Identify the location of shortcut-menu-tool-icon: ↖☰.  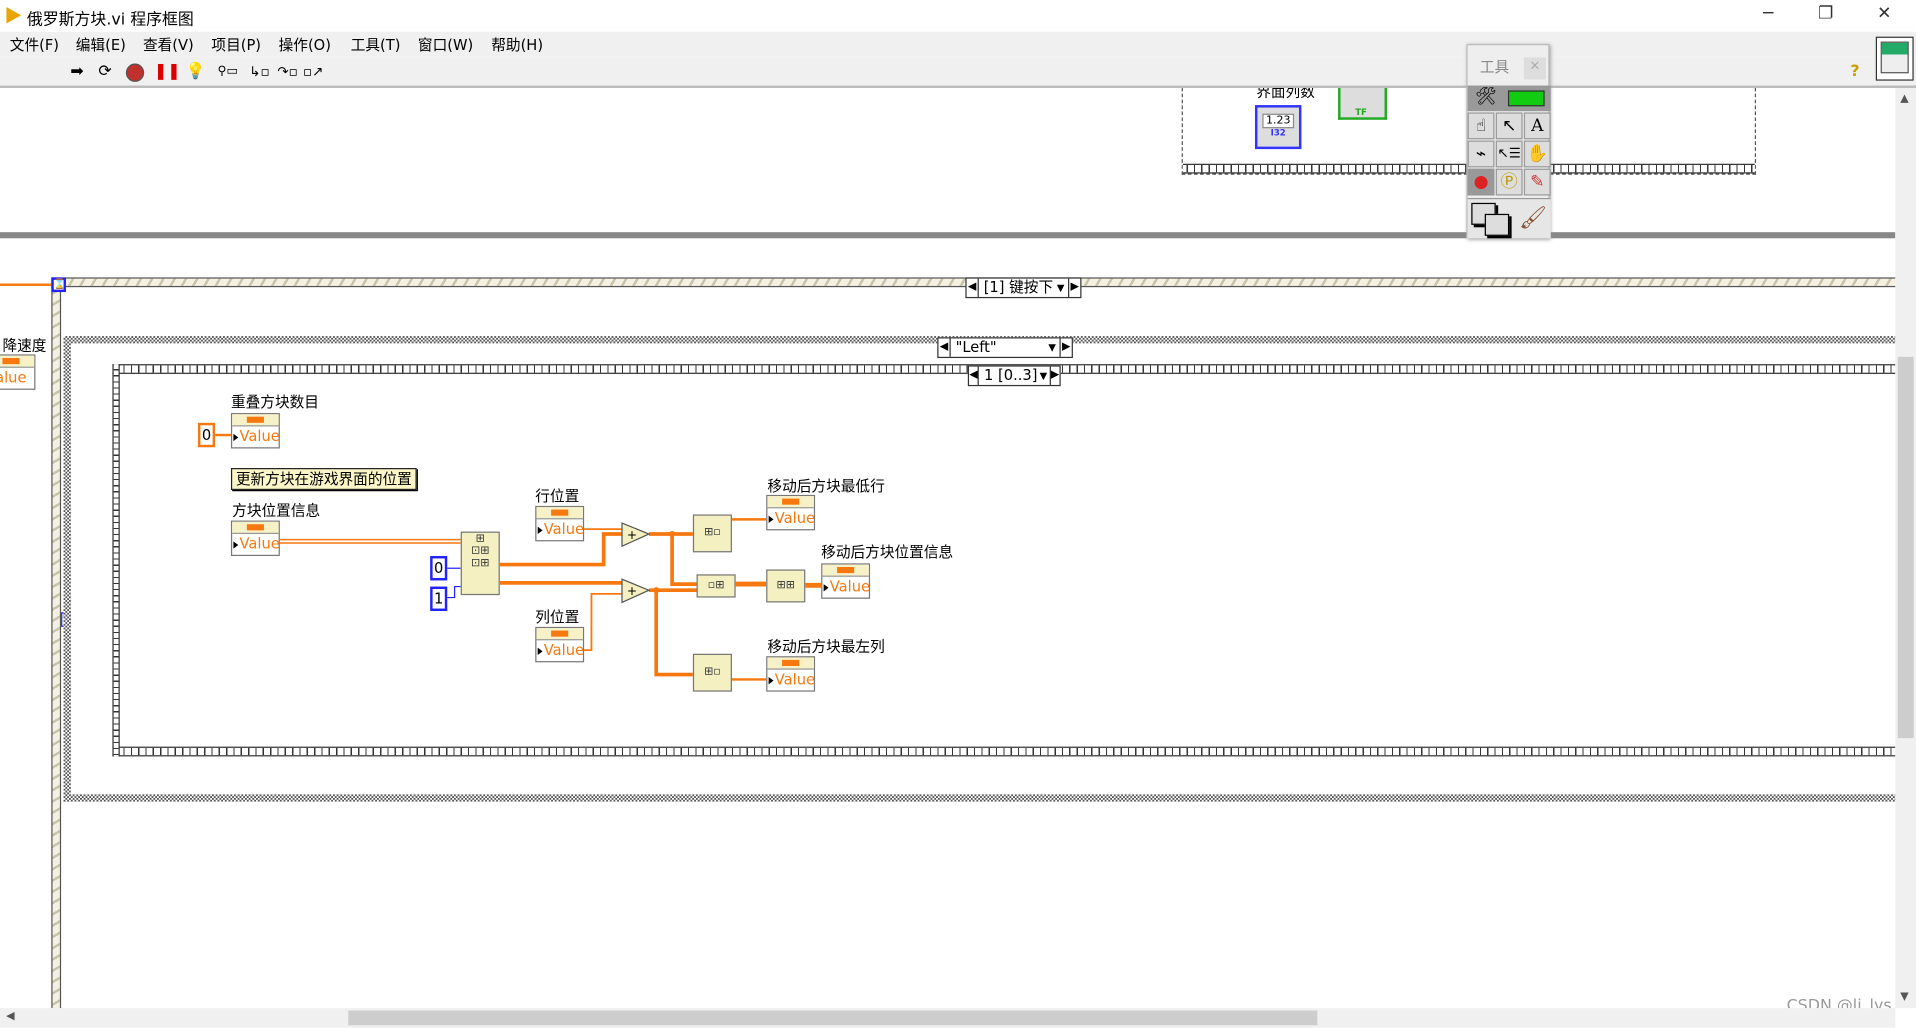
(1509, 154).